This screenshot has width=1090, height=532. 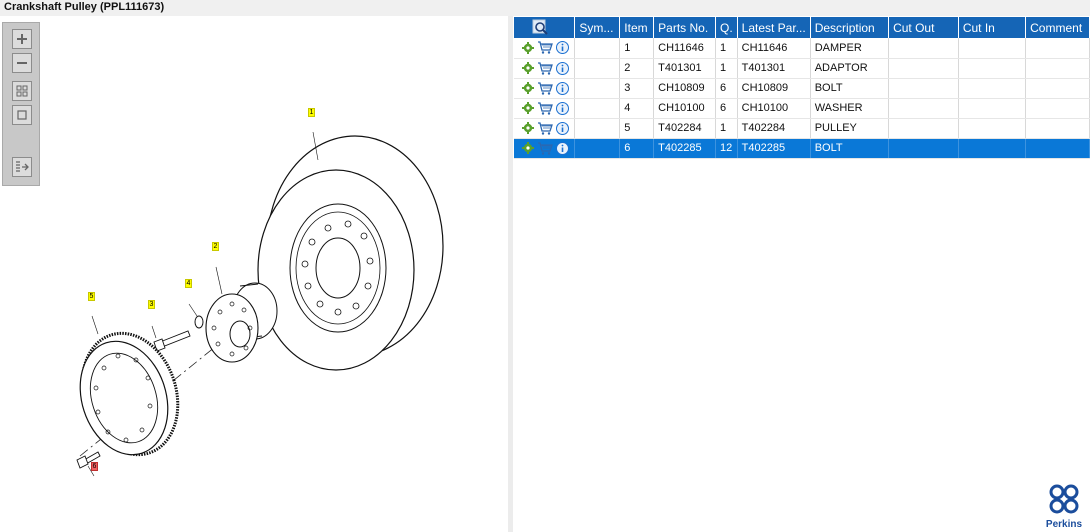 I want to click on column-header-actions, so click(x=545, y=27).